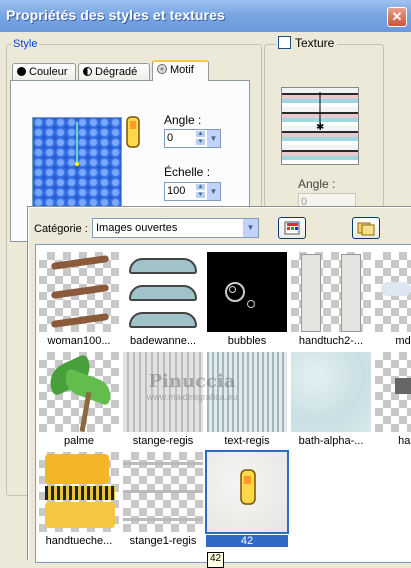  Describe the element at coordinates (48, 72) in the screenshot. I see `tab-couleur-label: Couleur` at that location.